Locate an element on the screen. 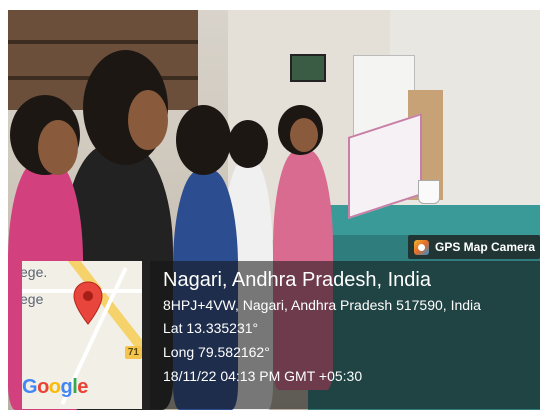 The image size is (547, 417). google-logo-letter: g is located at coordinates (66, 387).